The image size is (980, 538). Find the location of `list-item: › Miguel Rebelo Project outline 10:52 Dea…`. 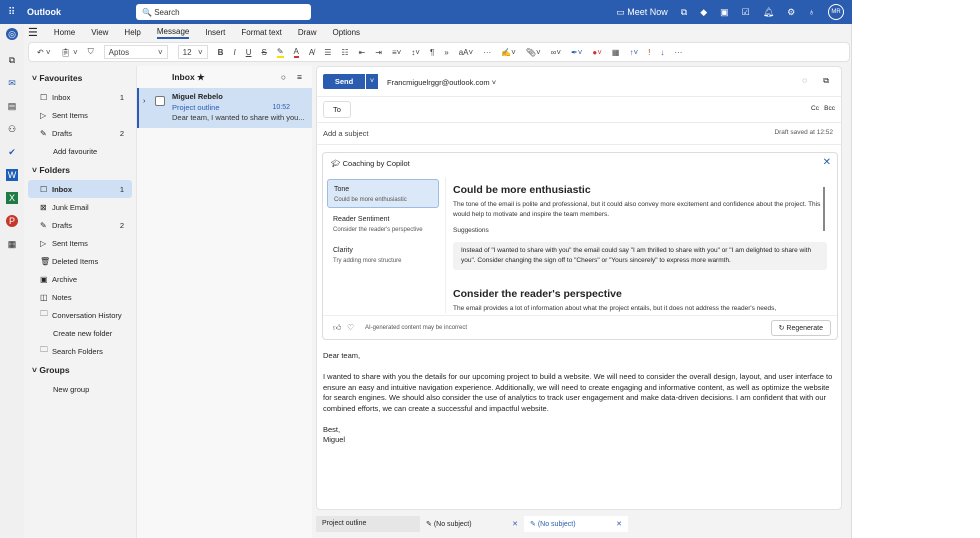

list-item: › Miguel Rebelo Project outline 10:52 Dea… is located at coordinates (224, 108).